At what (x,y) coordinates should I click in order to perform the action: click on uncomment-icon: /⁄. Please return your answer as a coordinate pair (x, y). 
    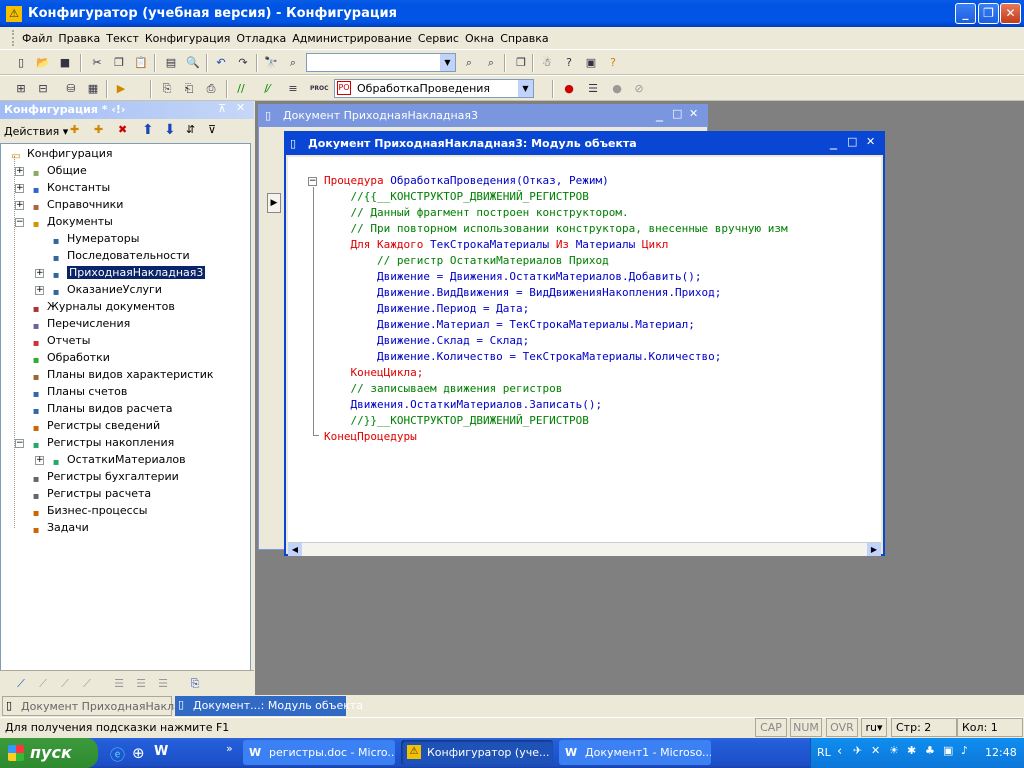
    Looking at the image, I should click on (267, 88).